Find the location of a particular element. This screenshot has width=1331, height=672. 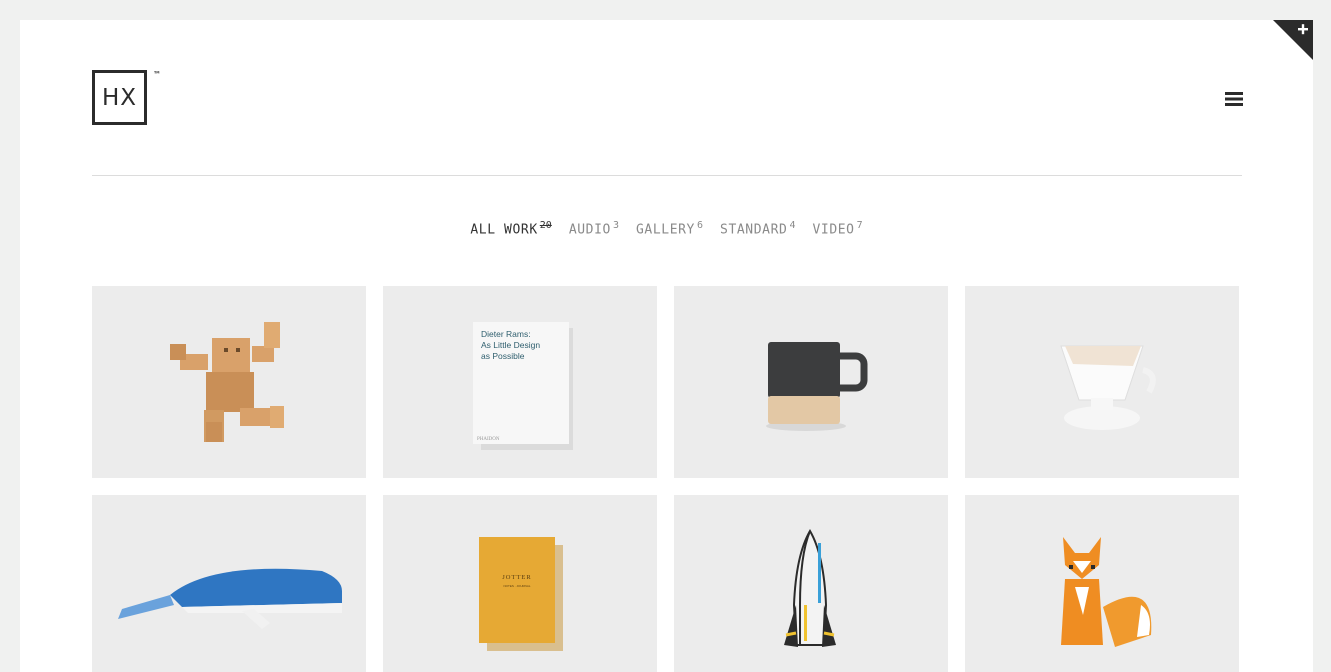

portfolio-item-paper-fox is located at coordinates (1102, 583).